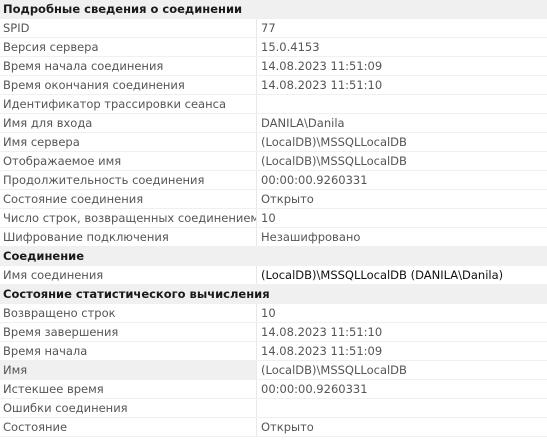 This screenshot has width=547, height=440. I want to click on property-value: Незашифровано, so click(311, 237).